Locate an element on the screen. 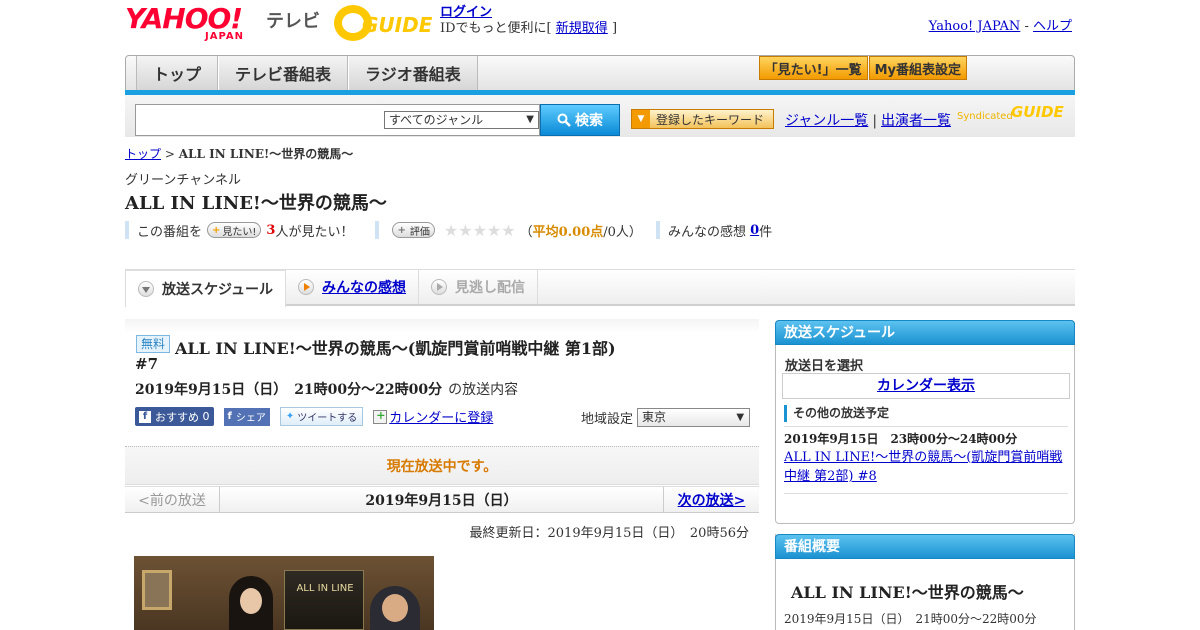  tab-impressions: みんなの感想 is located at coordinates (353, 287).